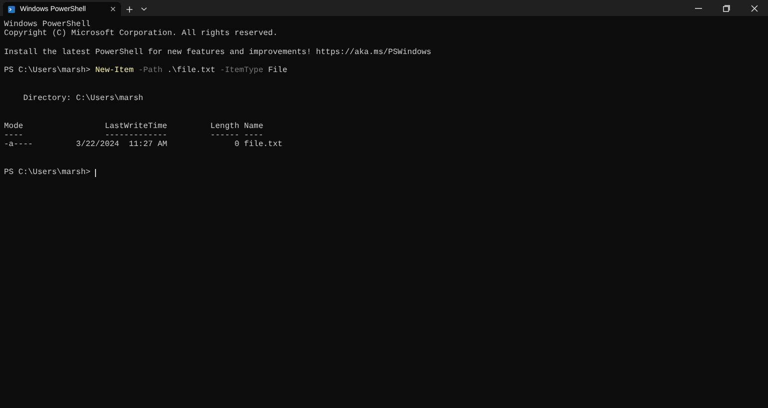 This screenshot has width=768, height=408. What do you see at coordinates (11, 9) in the screenshot?
I see `powershell-icon` at bounding box center [11, 9].